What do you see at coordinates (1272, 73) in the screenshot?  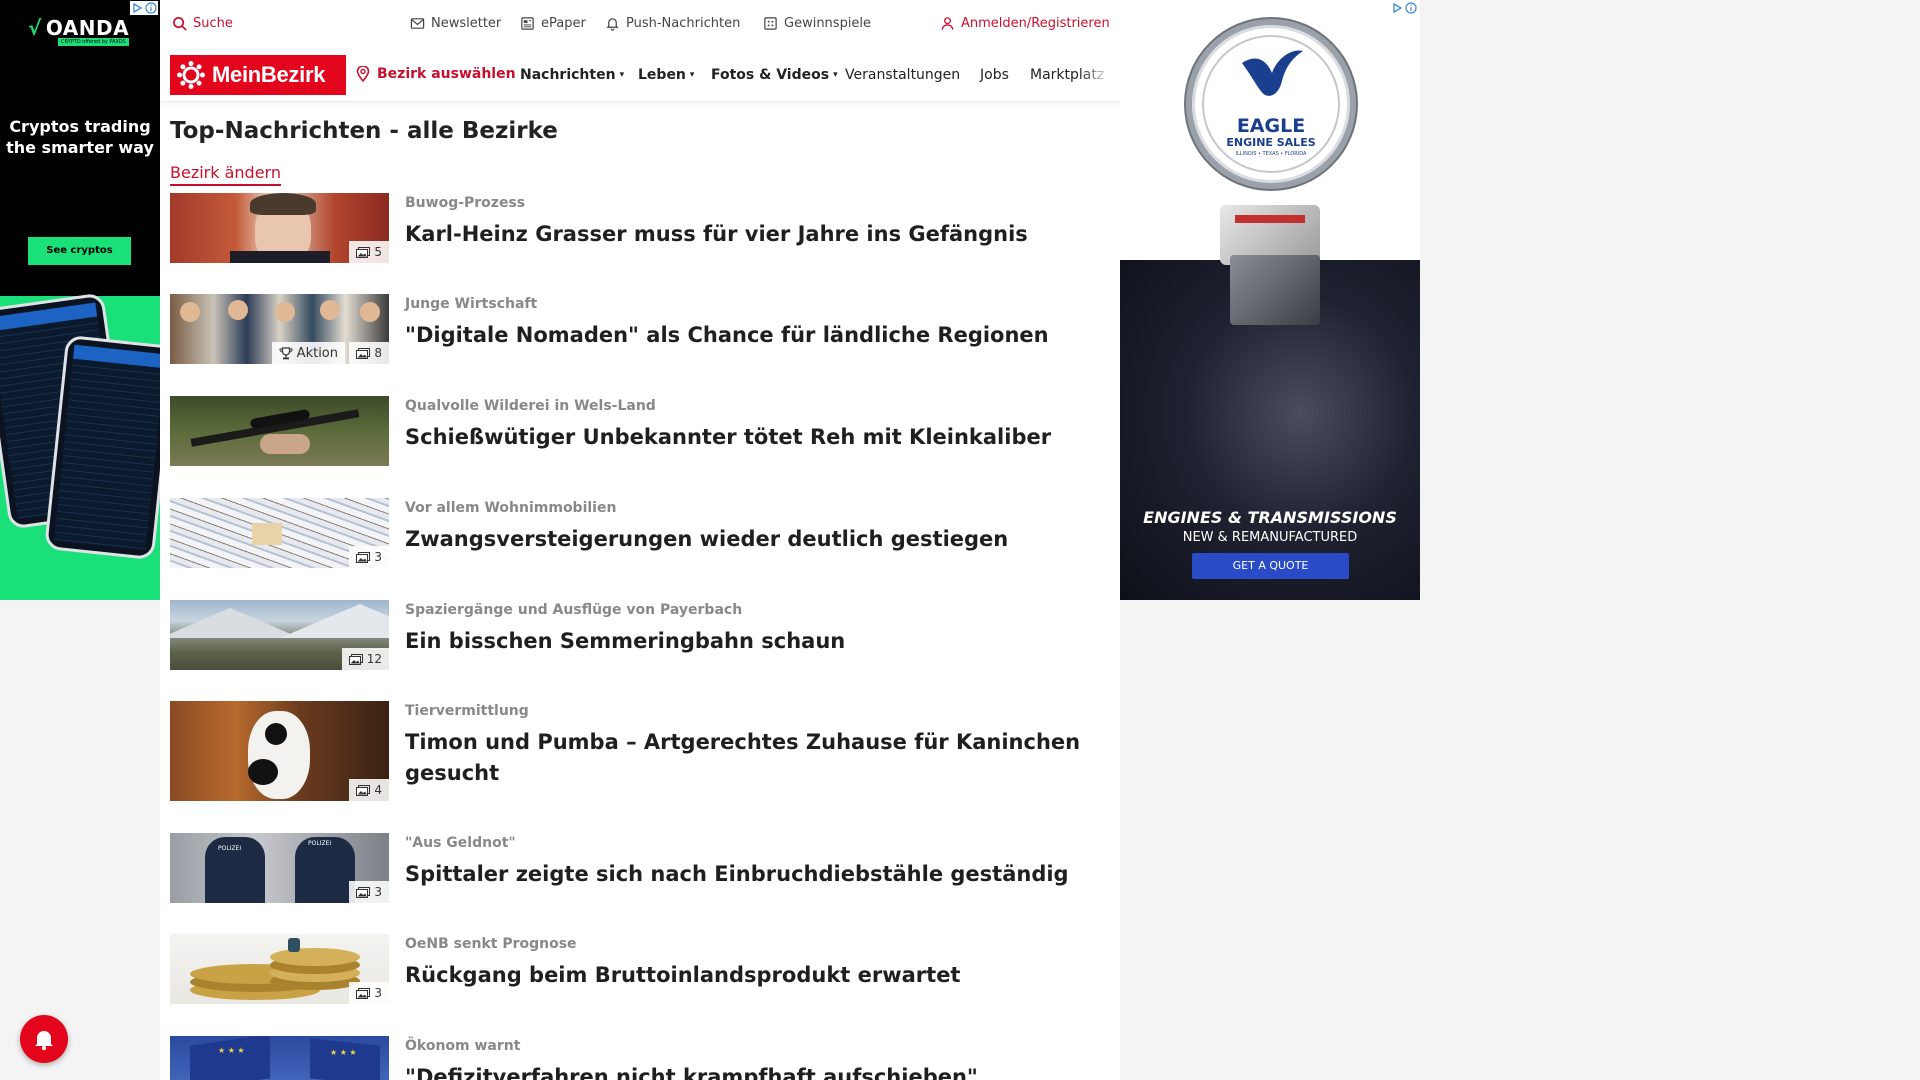 I see `eagle-icon` at bounding box center [1272, 73].